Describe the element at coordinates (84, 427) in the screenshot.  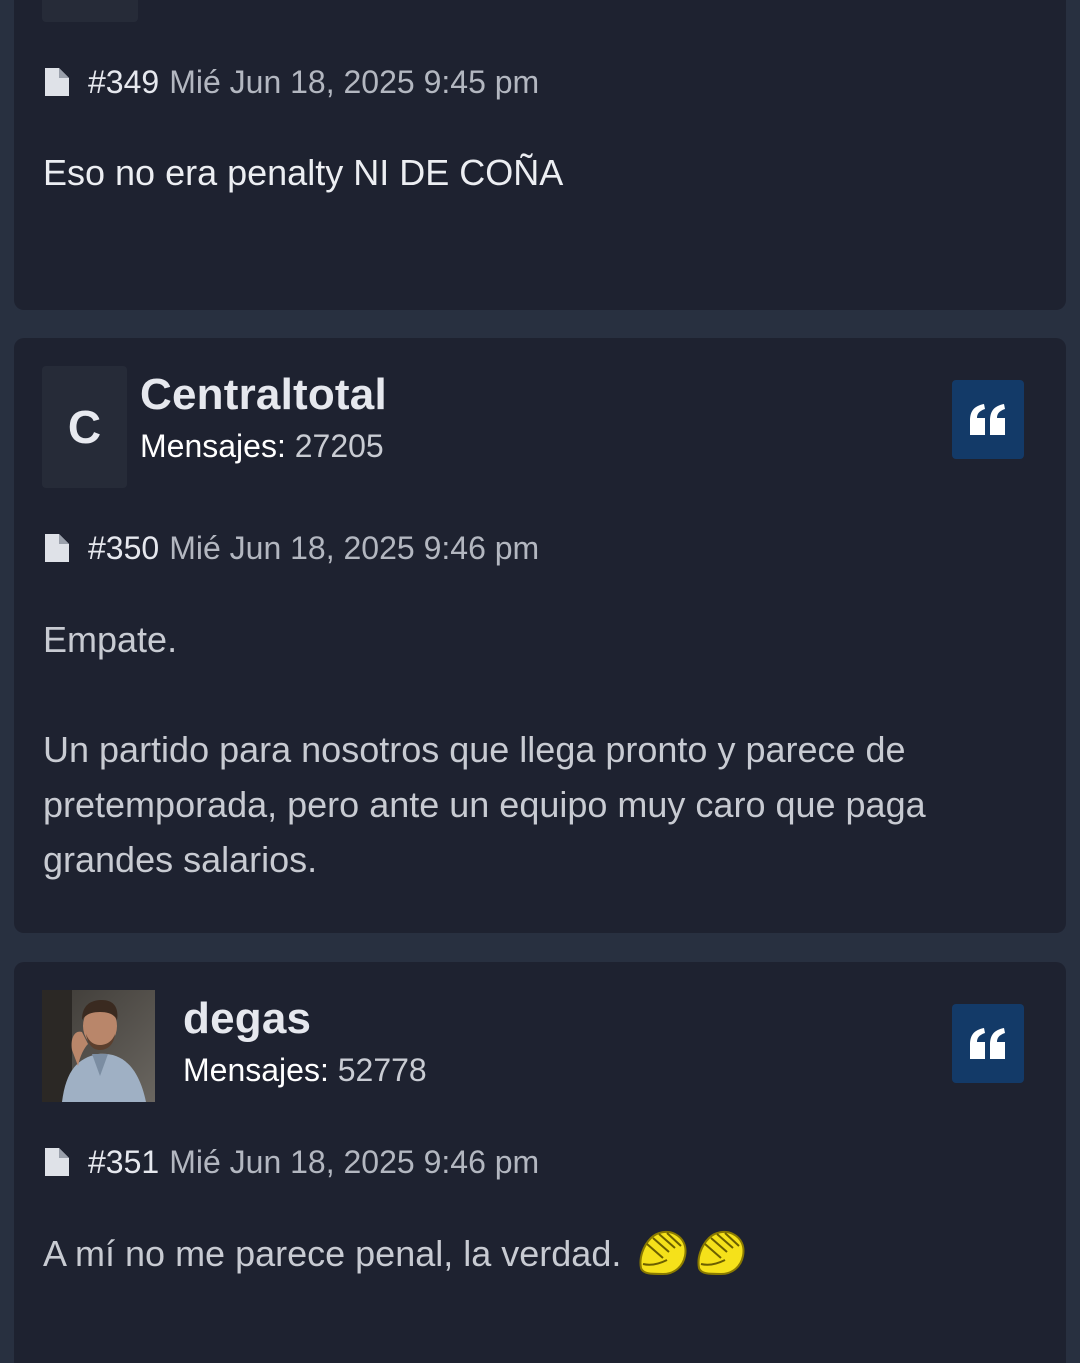
I see `avatar: C` at that location.